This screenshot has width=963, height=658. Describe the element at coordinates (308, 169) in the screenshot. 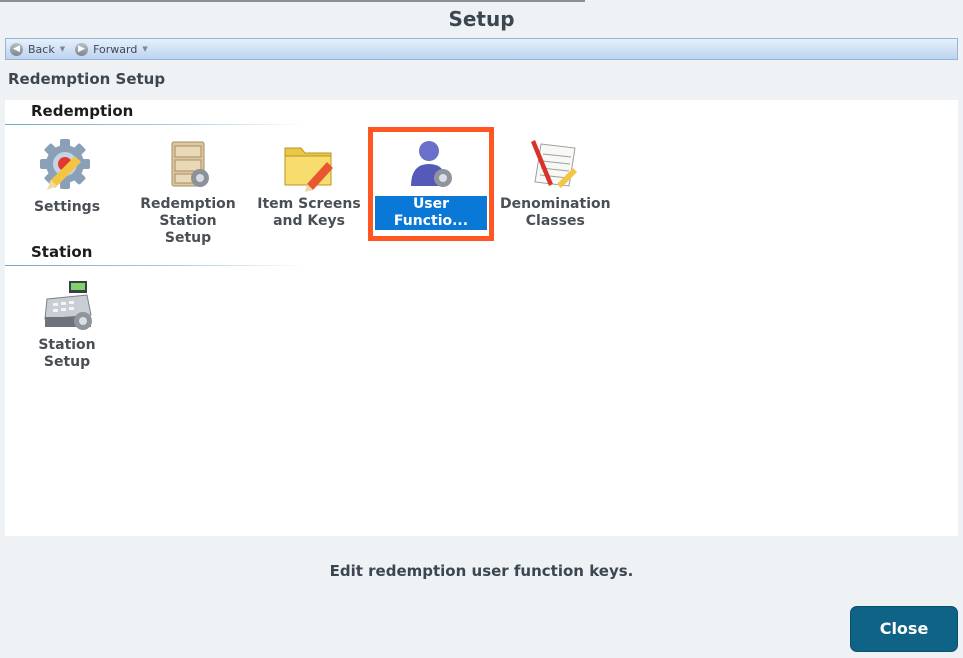

I see `folder-pencil-icon` at that location.